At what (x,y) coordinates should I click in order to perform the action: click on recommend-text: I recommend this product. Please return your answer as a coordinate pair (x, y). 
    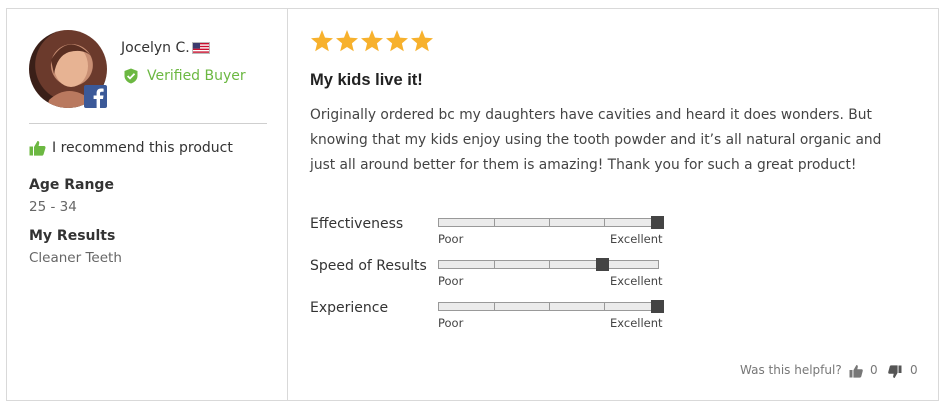
    Looking at the image, I should click on (142, 148).